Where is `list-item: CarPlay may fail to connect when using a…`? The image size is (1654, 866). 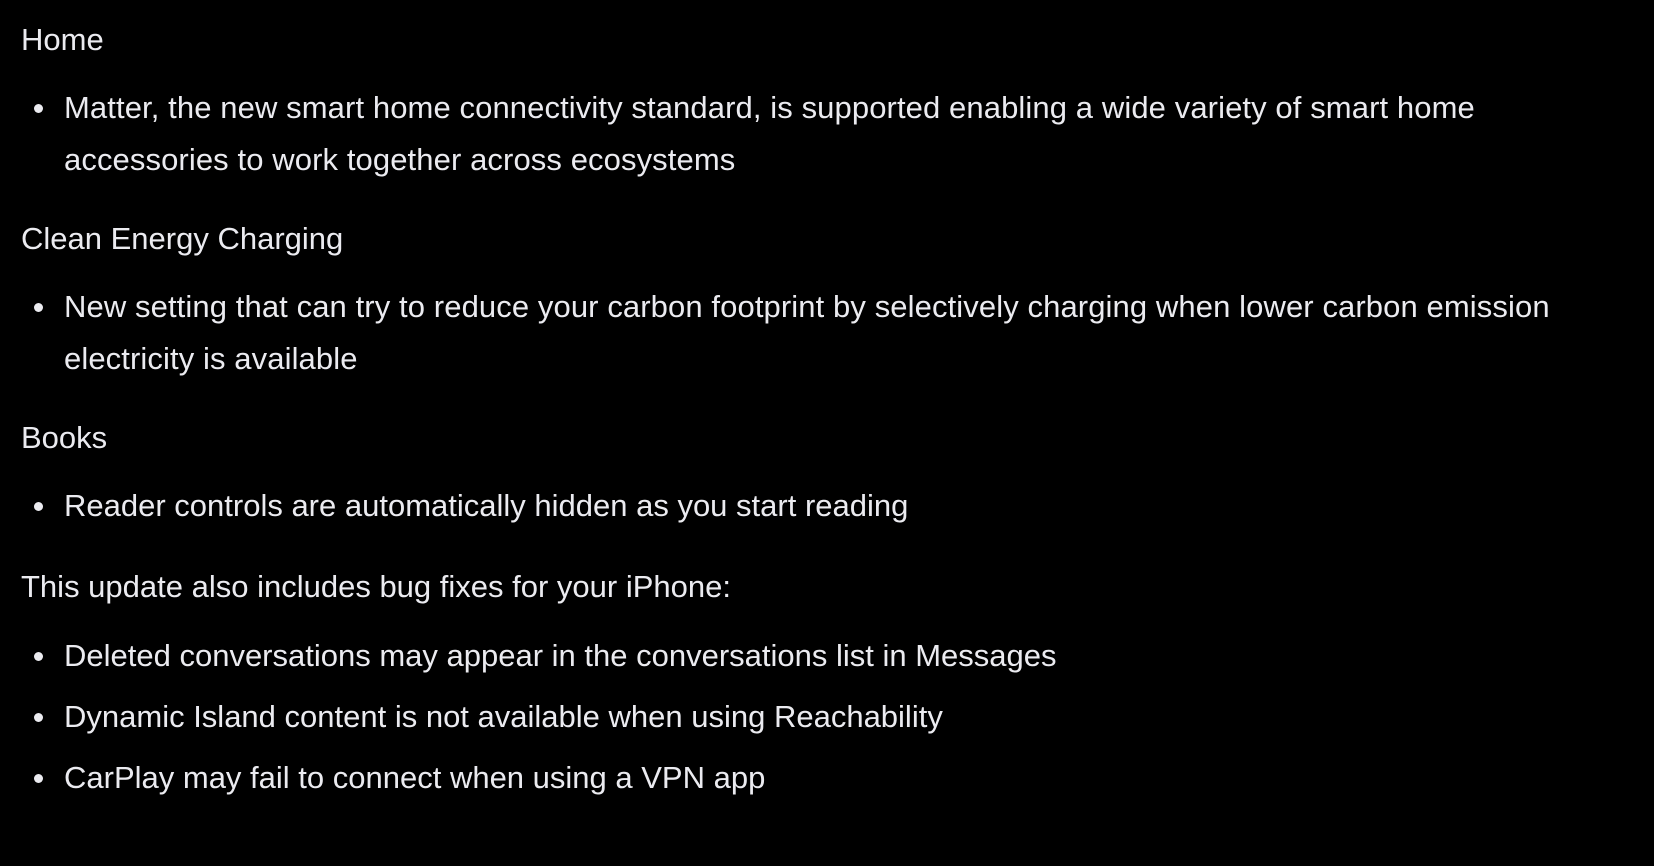
list-item: CarPlay may fail to connect when using a… is located at coordinates (827, 778).